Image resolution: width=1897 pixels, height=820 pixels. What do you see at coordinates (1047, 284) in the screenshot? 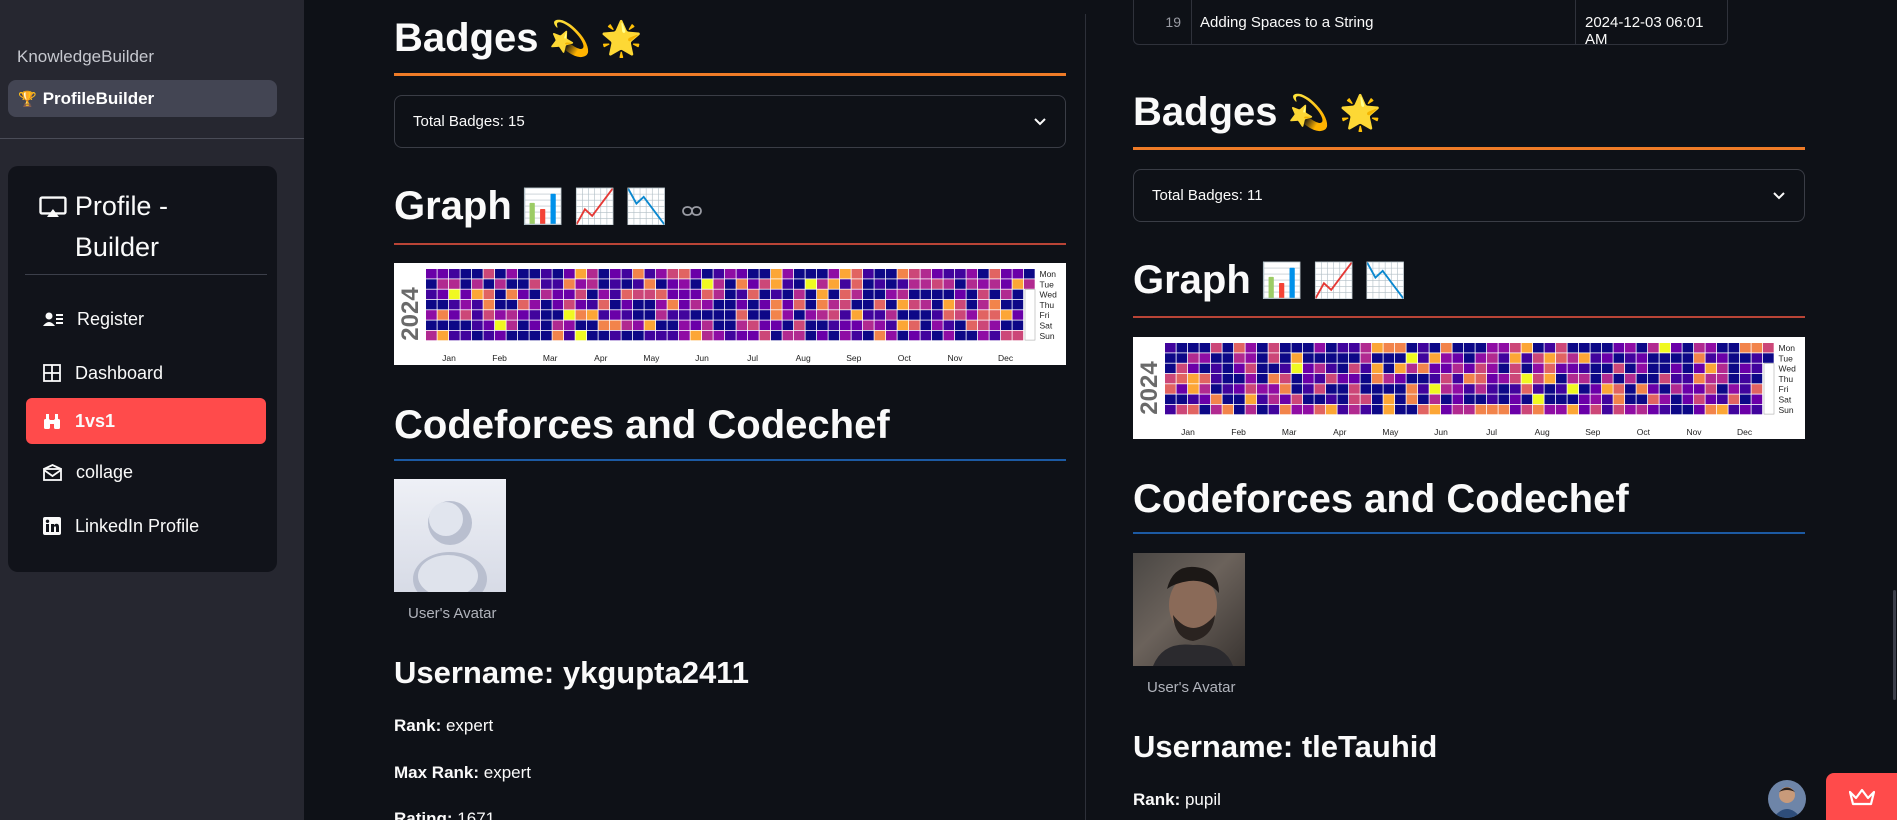
I see `heatmap-day-label: Tue` at bounding box center [1047, 284].